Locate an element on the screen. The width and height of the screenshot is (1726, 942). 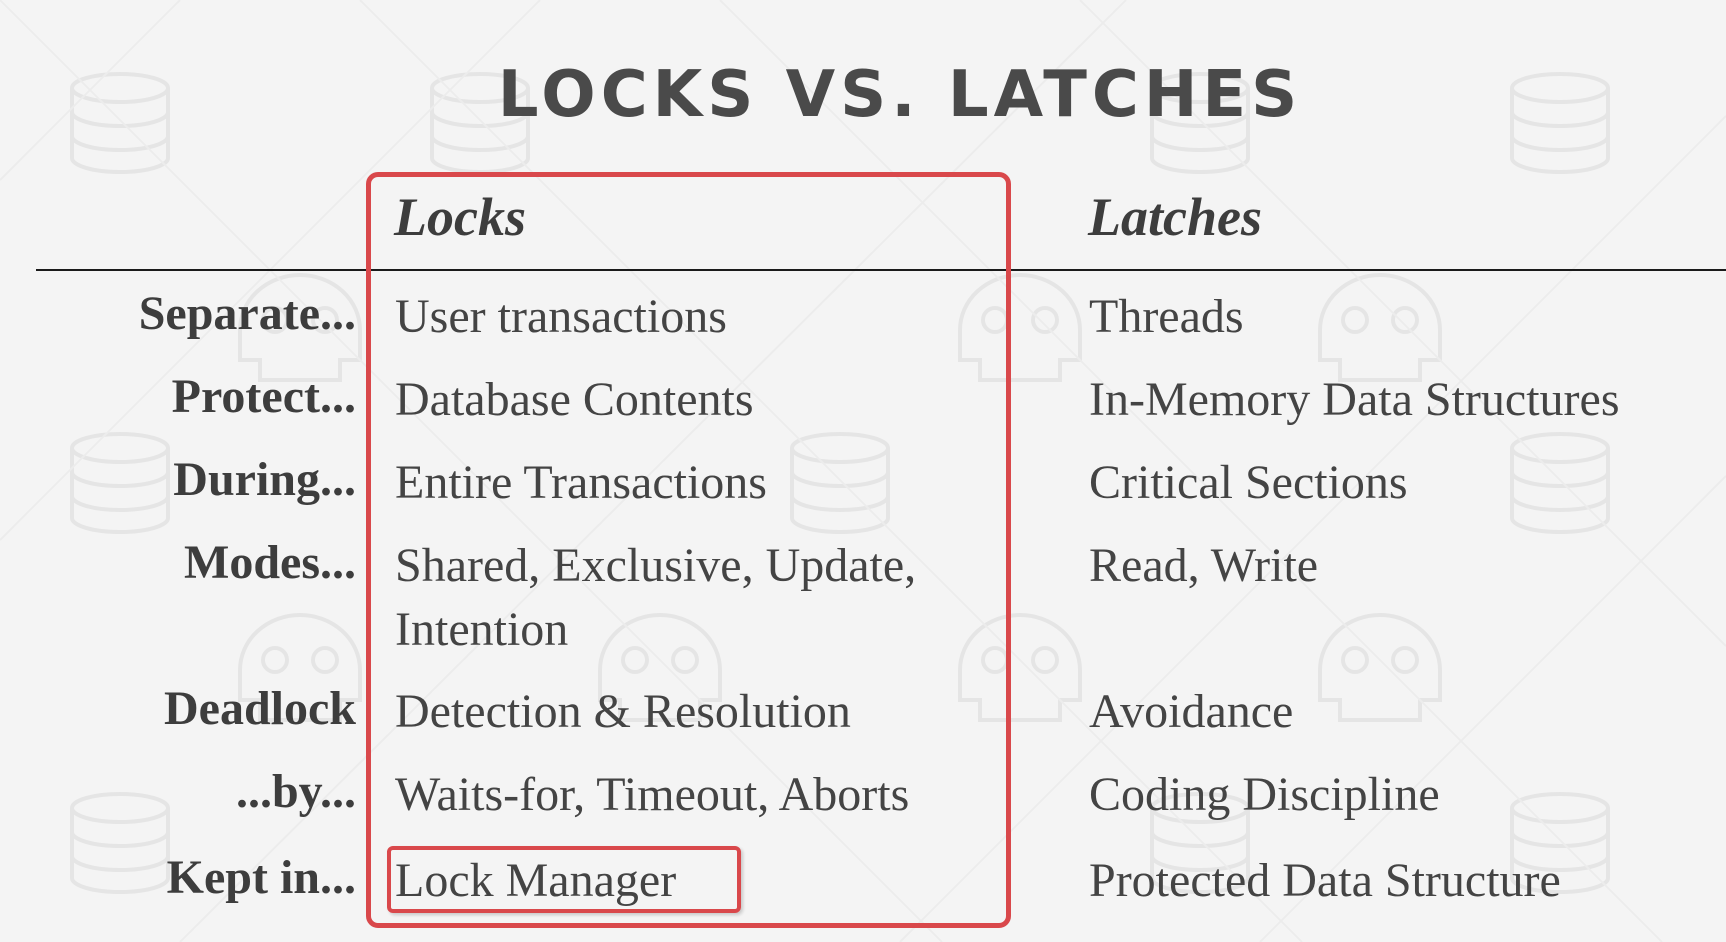
row-label-deadlock: Deadlock is located at coordinates (260, 708).